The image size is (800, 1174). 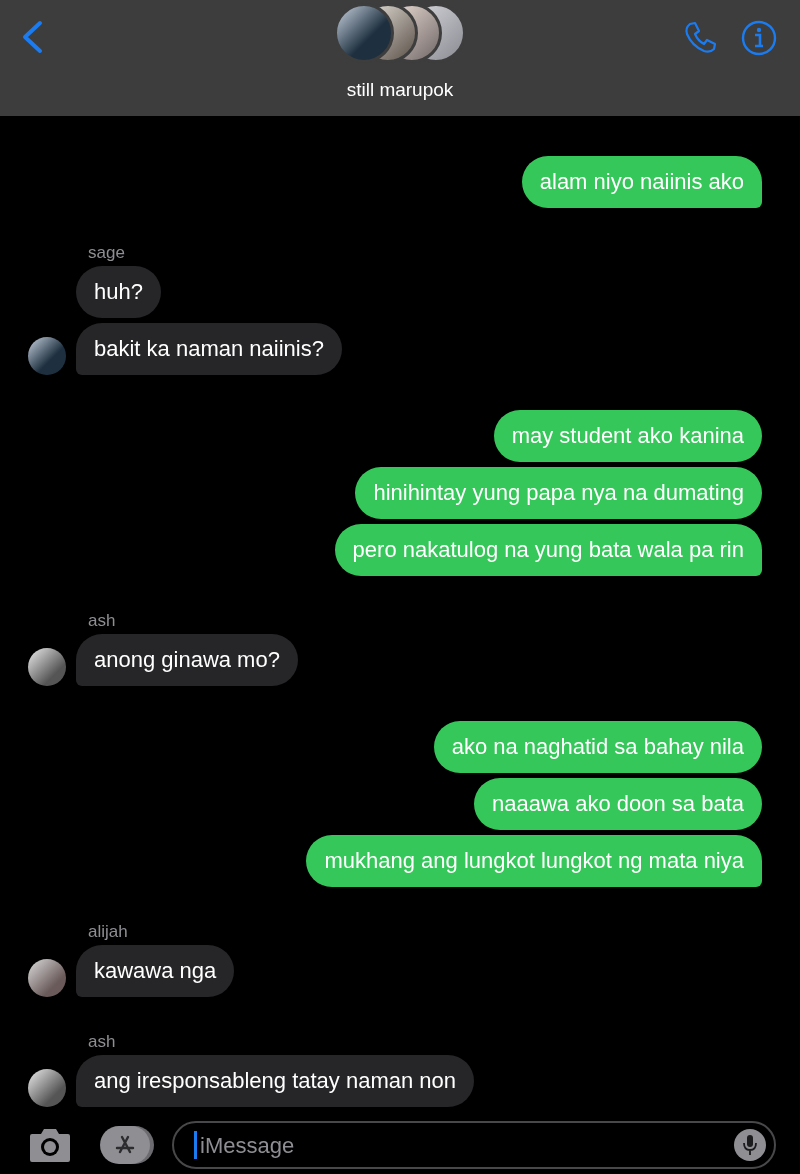 I want to click on received-message: anong ginawa mo?, so click(x=187, y=660).